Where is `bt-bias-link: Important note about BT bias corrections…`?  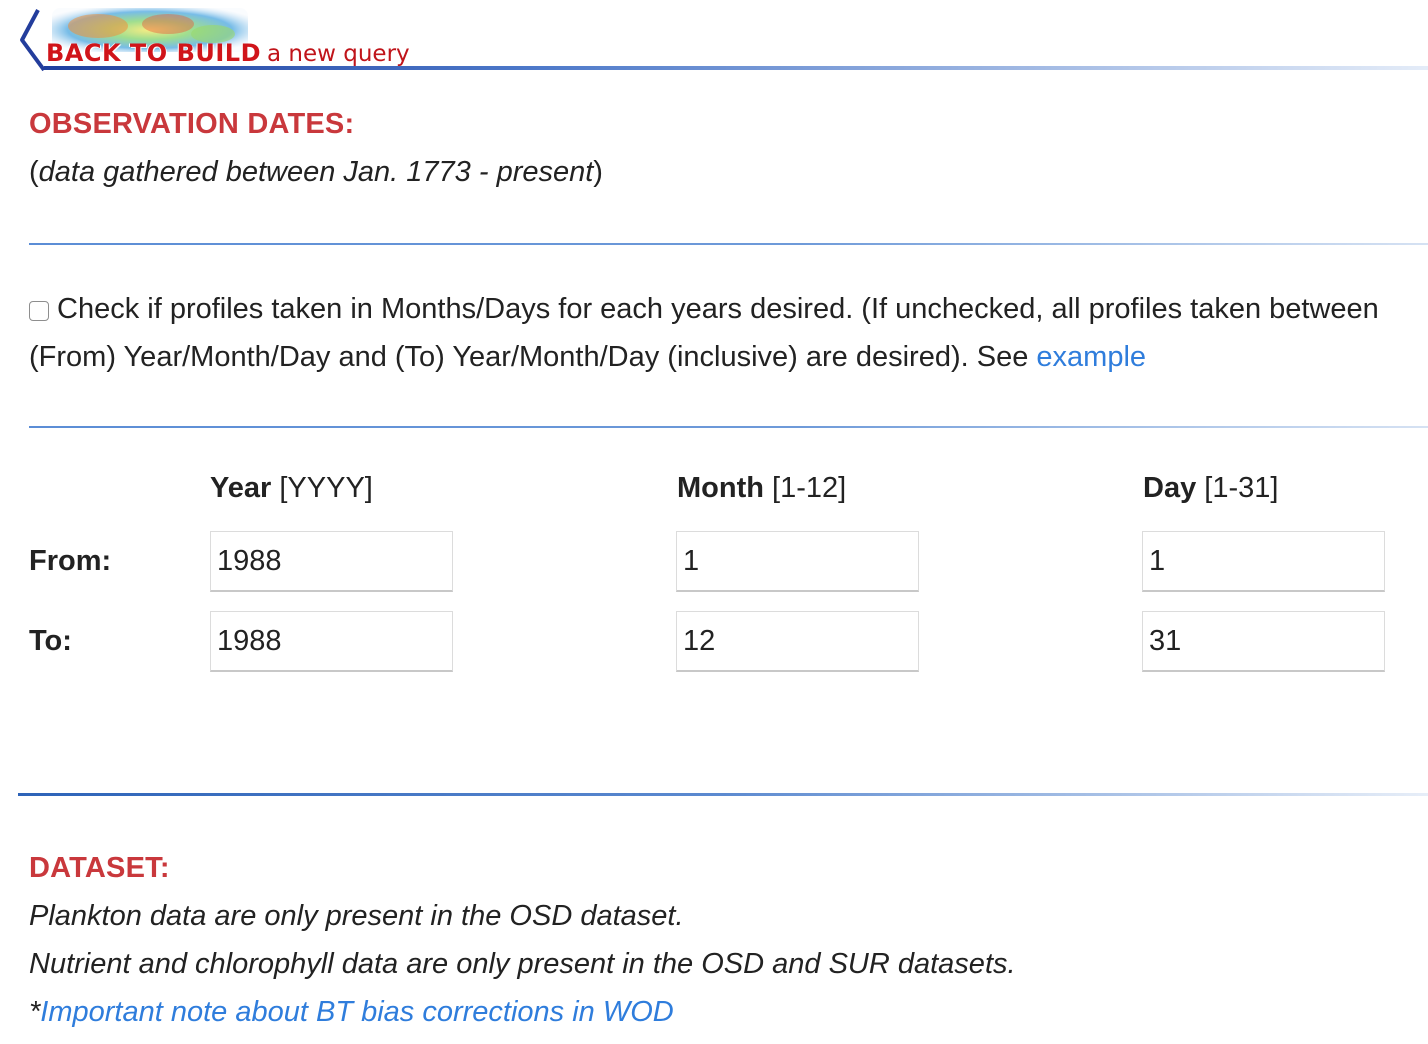
bt-bias-link: Important note about BT bias corrections… is located at coordinates (356, 1012).